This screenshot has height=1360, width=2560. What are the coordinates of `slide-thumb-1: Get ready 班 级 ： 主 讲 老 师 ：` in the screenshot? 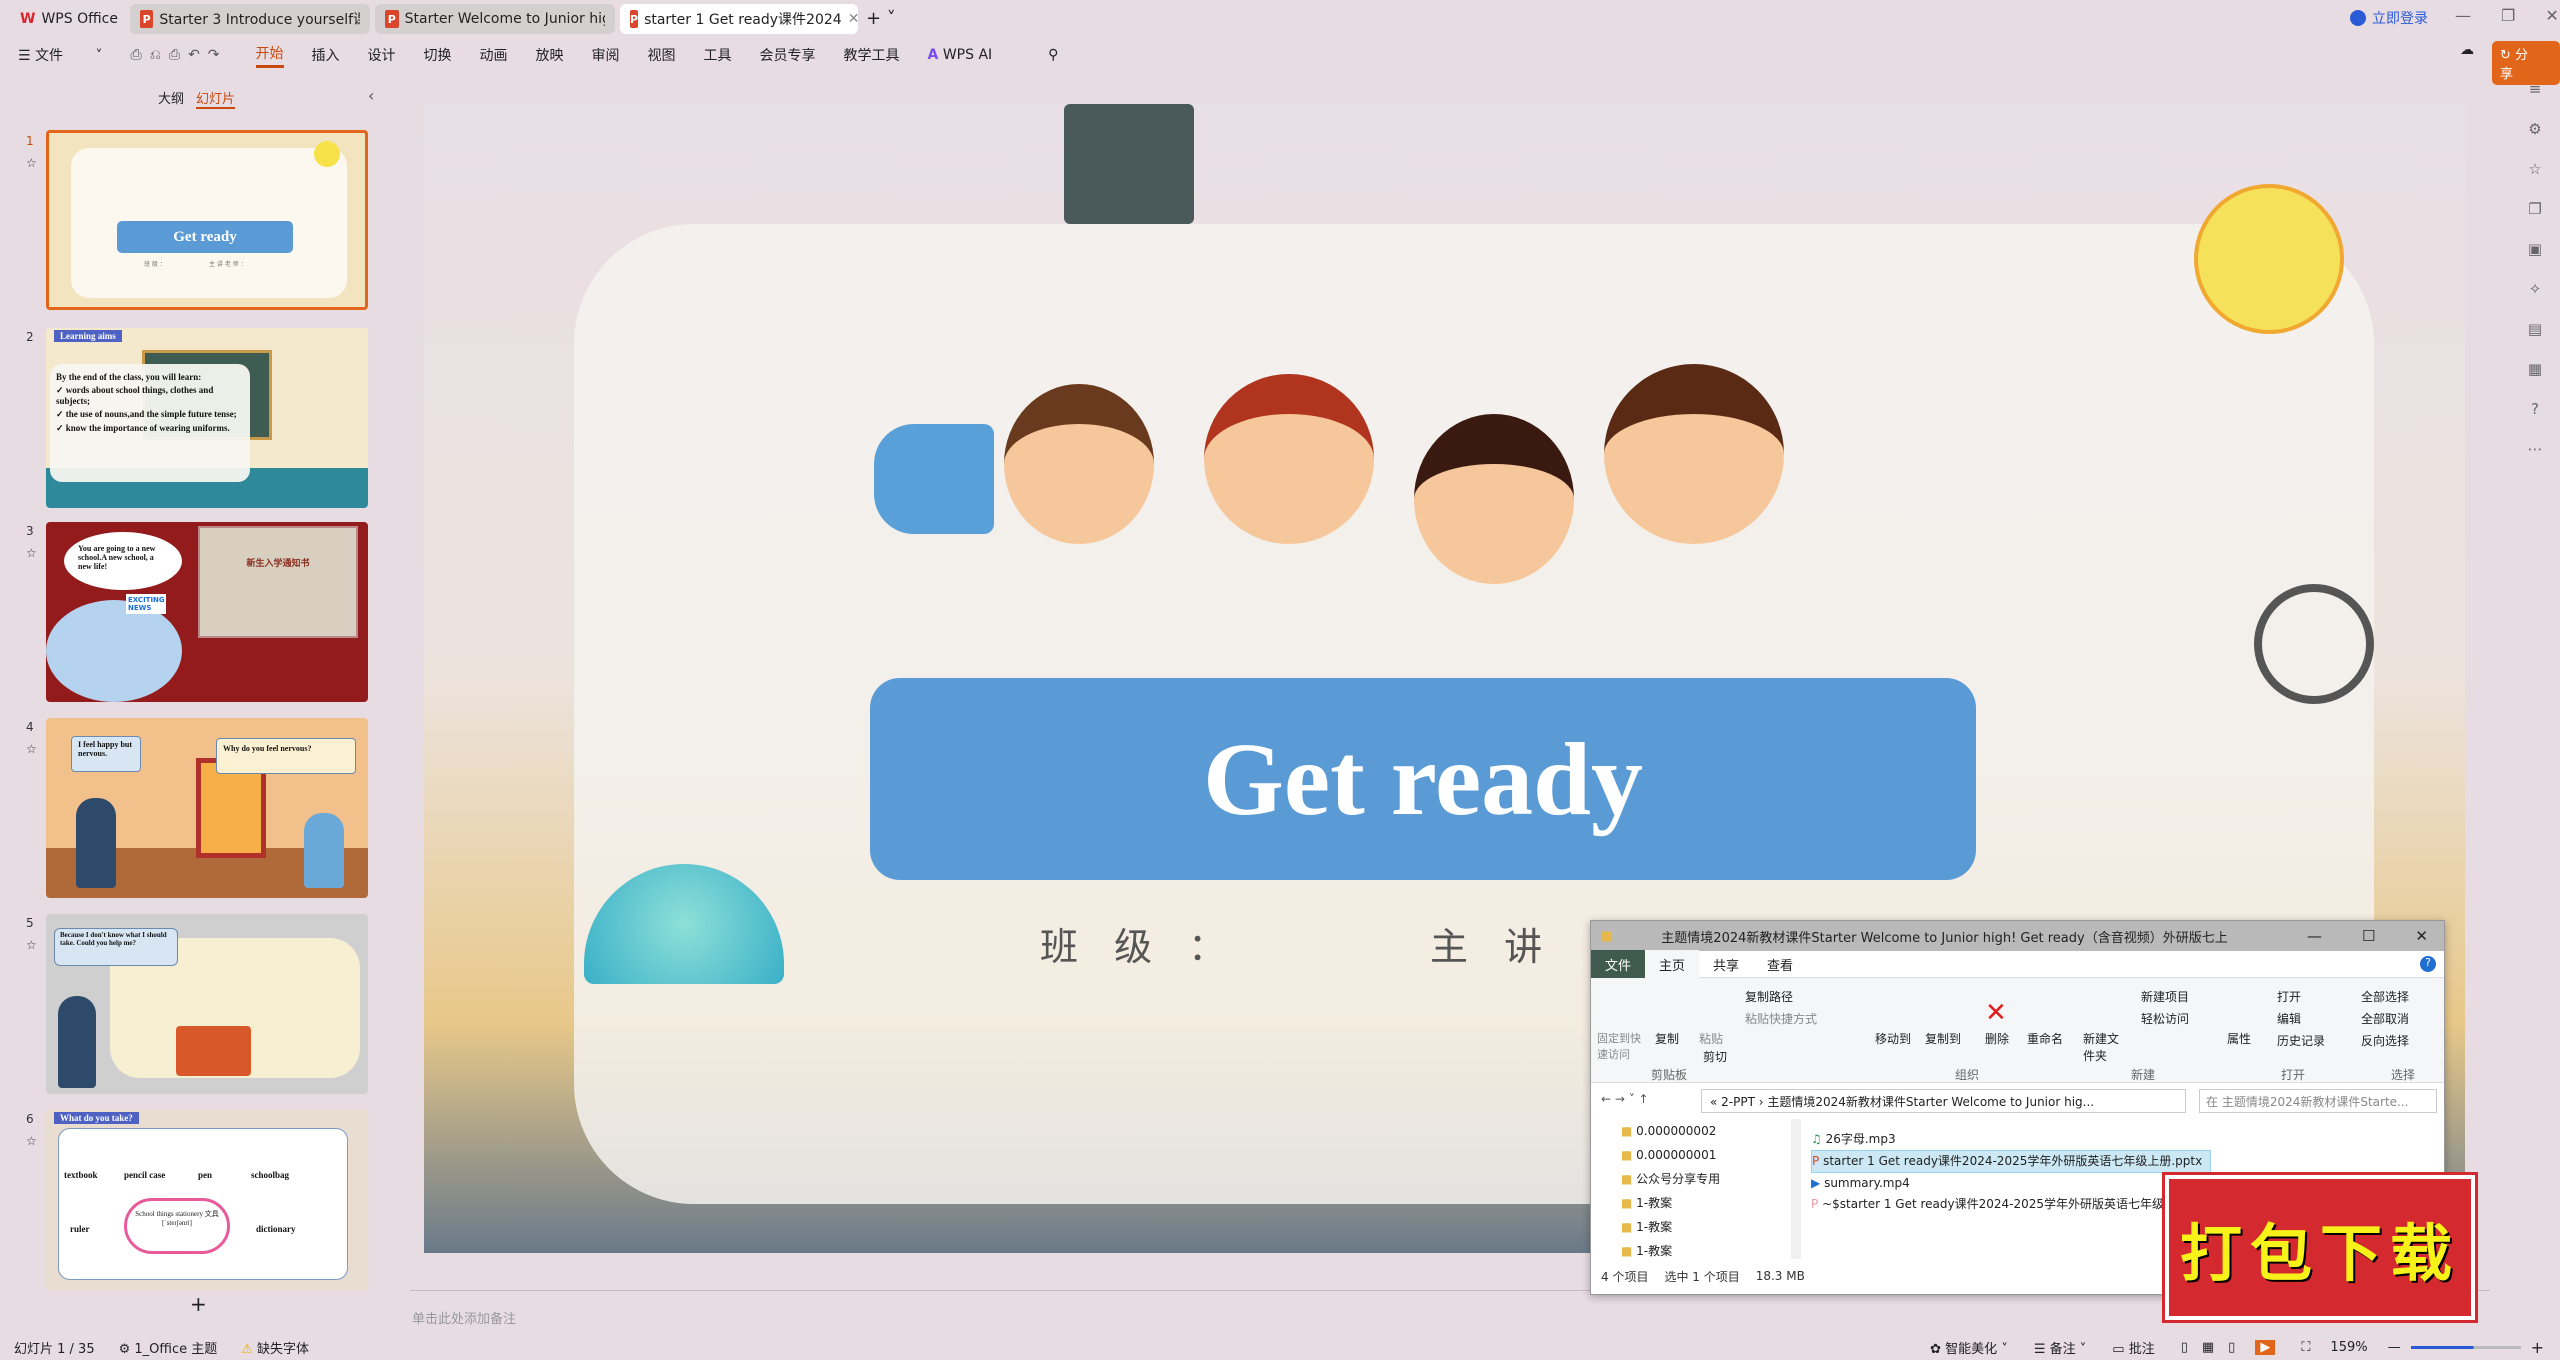 It's located at (207, 220).